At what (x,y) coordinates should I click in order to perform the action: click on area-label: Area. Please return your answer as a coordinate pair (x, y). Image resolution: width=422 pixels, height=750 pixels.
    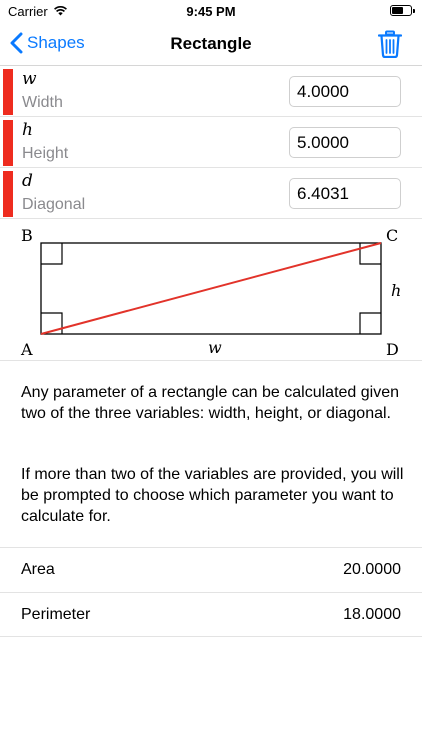
    Looking at the image, I should click on (38, 569).